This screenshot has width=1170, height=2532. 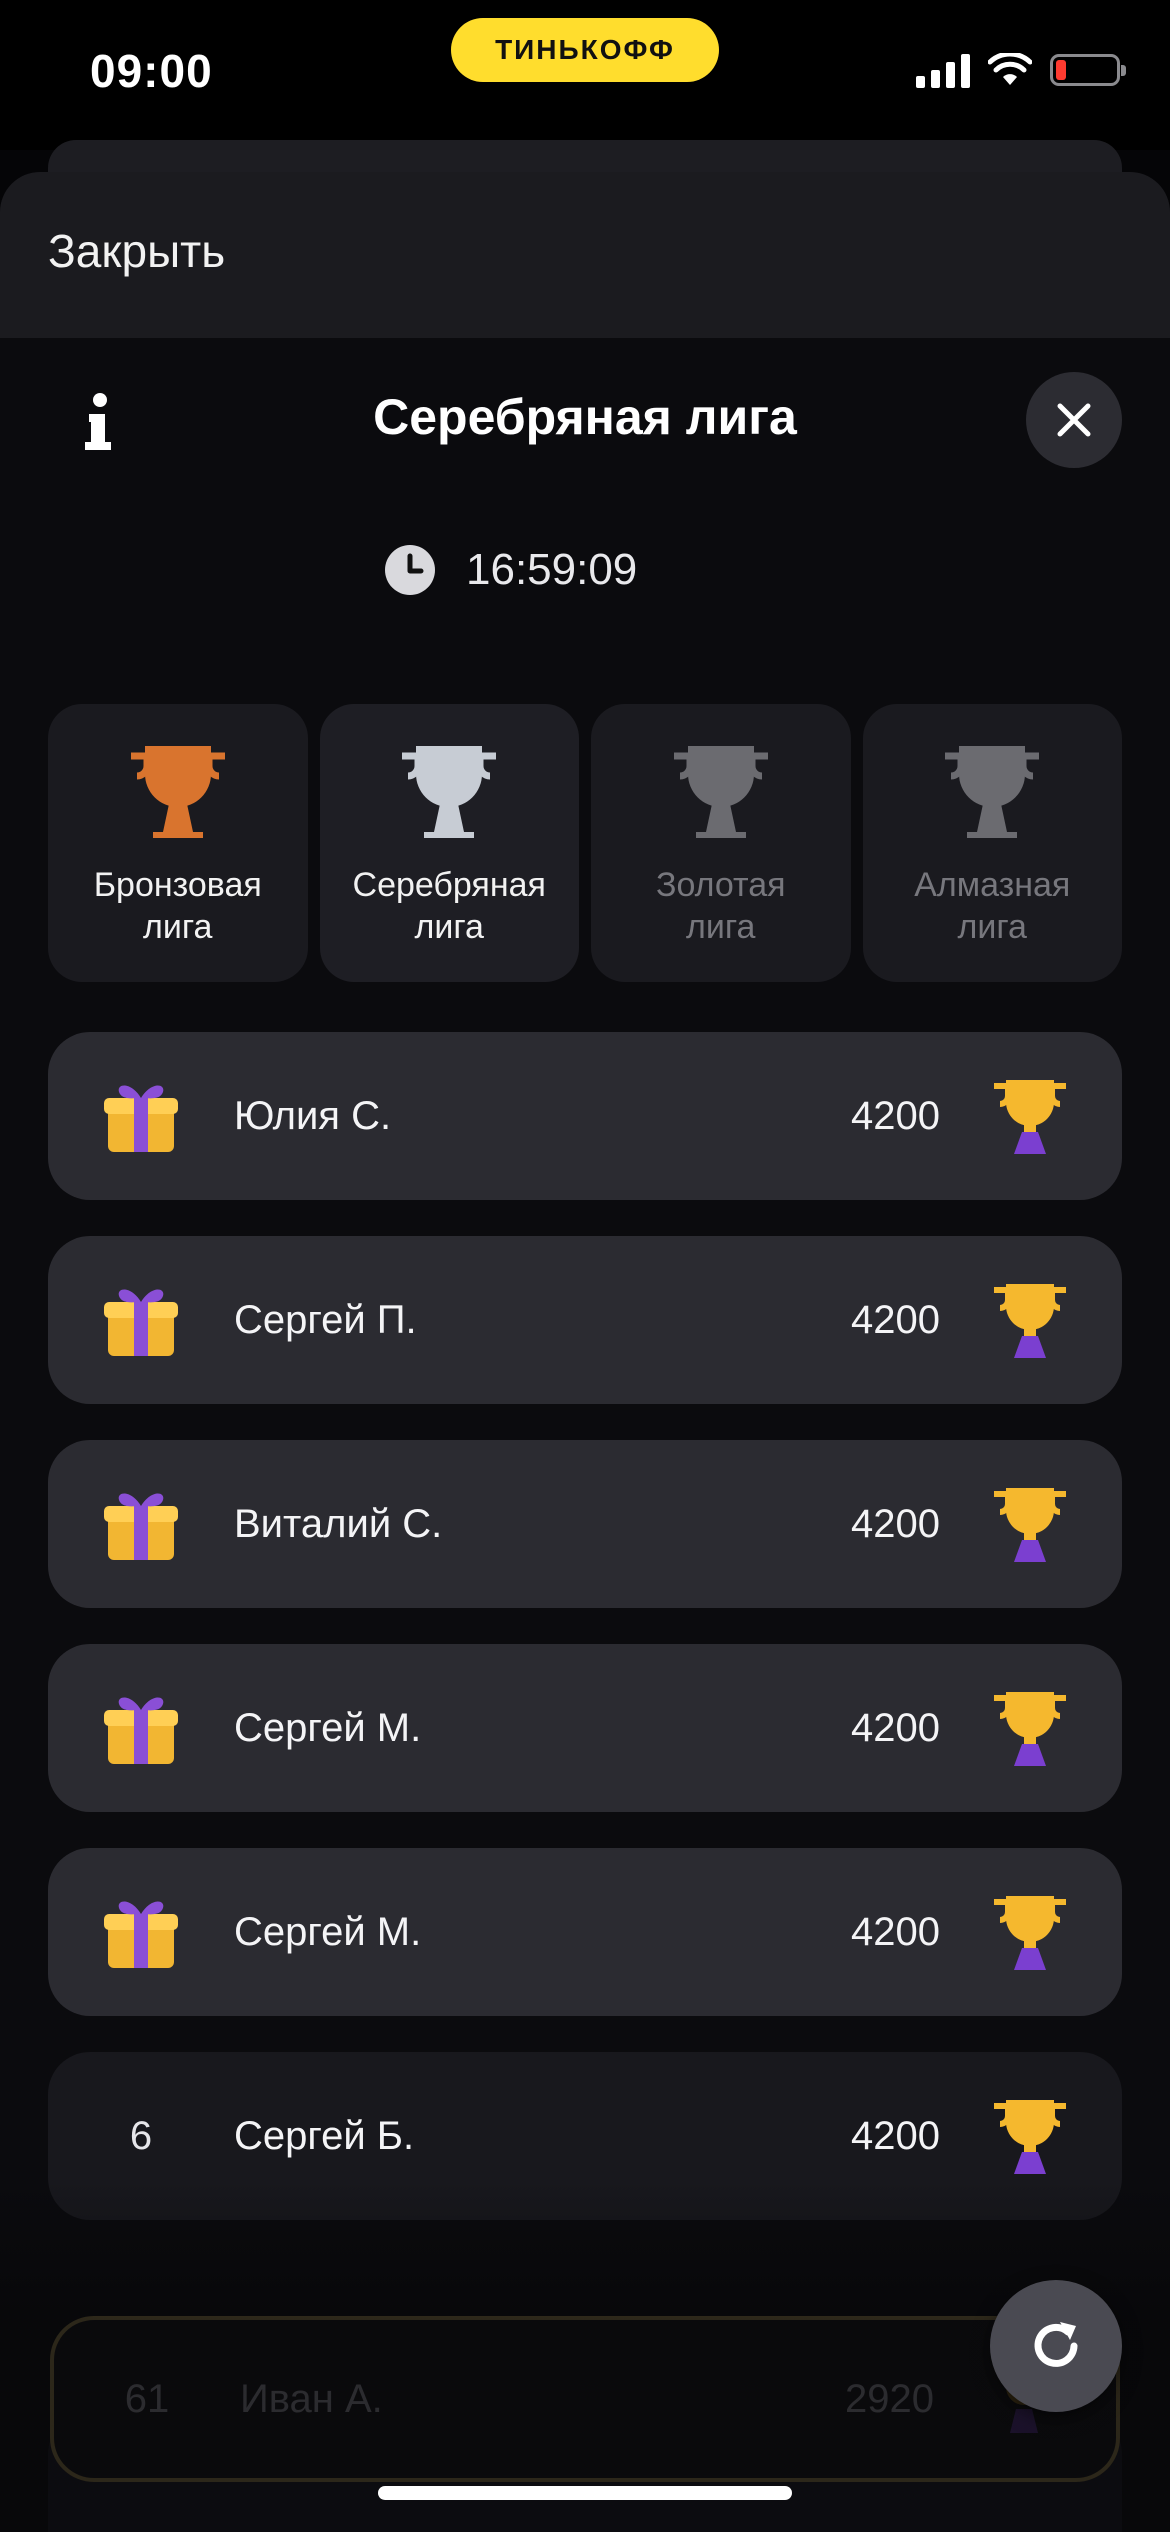 I want to click on brand-badge: ТИНЬКОФФ, so click(x=585, y=50).